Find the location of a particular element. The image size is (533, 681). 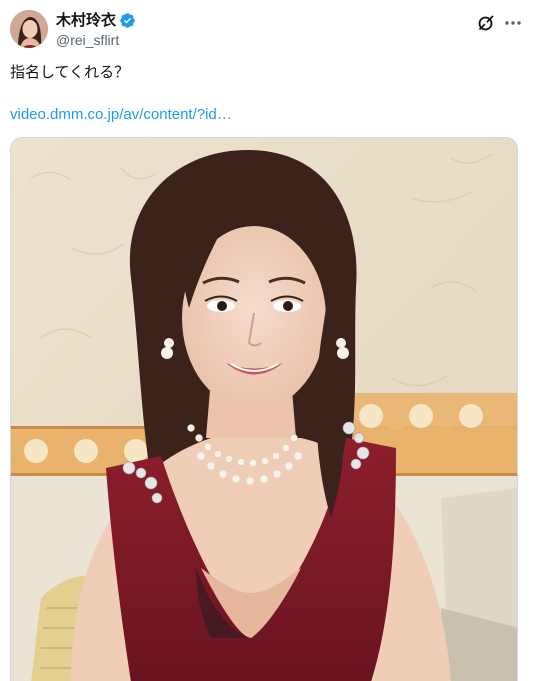

verified-badge-icon is located at coordinates (127, 20).